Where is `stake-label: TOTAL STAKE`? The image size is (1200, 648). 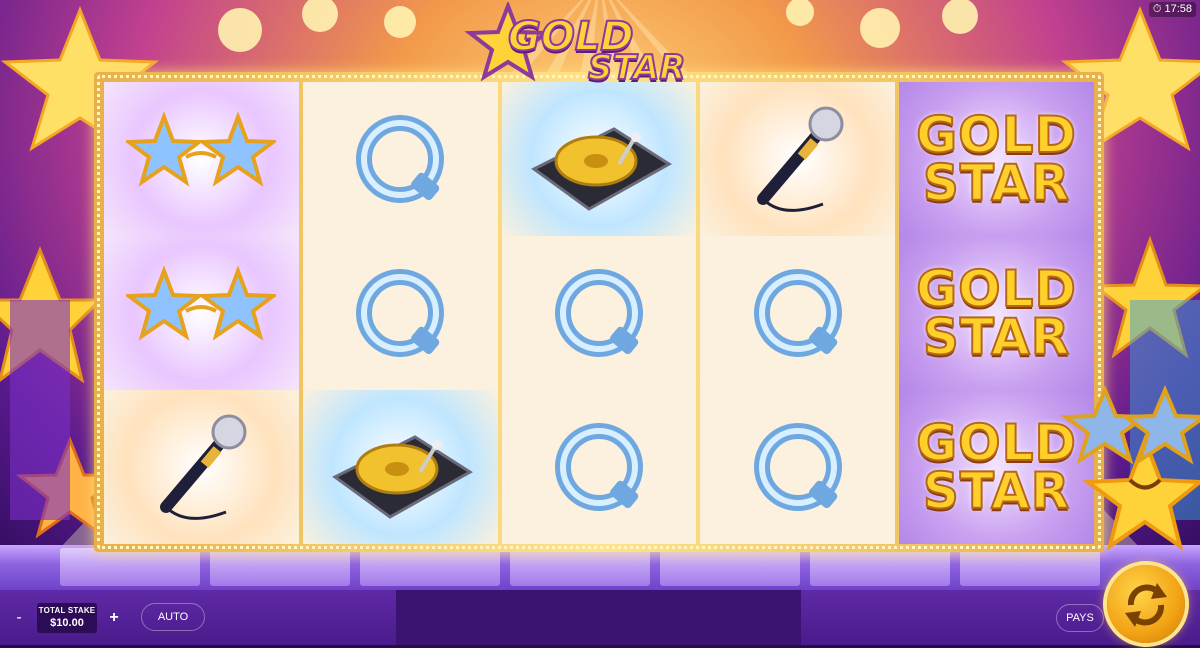 stake-label: TOTAL STAKE is located at coordinates (67, 610).